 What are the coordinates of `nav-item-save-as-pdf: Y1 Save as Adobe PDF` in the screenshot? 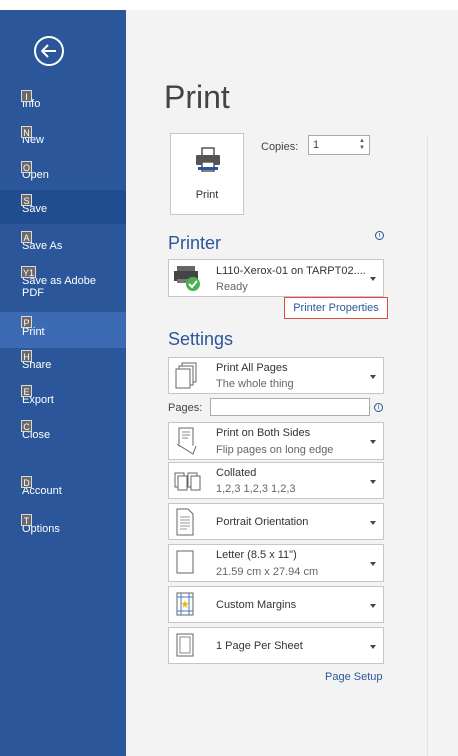 It's located at (63, 285).